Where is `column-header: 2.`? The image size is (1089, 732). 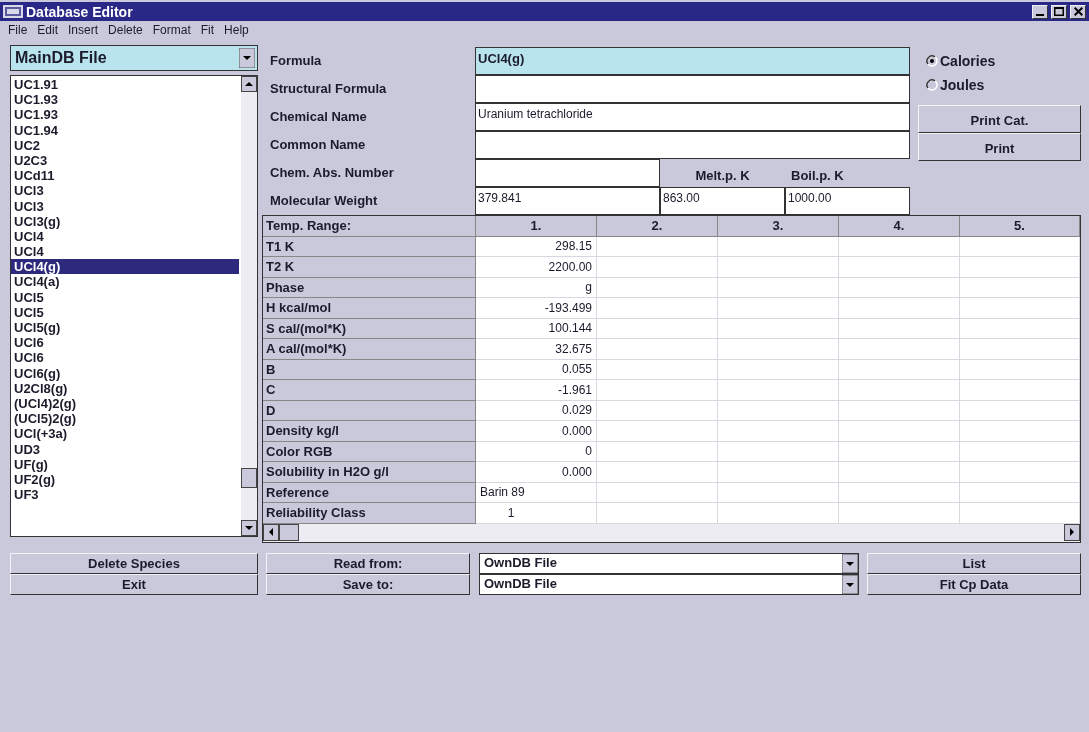 column-header: 2. is located at coordinates (657, 226).